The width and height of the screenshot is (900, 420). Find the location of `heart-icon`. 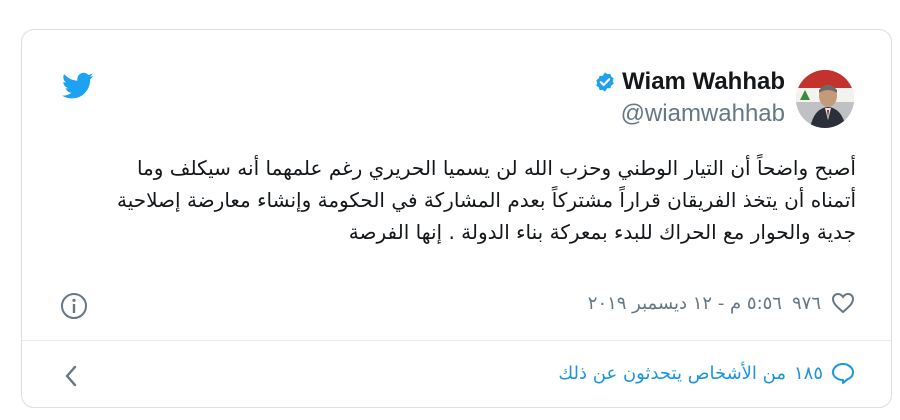

heart-icon is located at coordinates (843, 303).